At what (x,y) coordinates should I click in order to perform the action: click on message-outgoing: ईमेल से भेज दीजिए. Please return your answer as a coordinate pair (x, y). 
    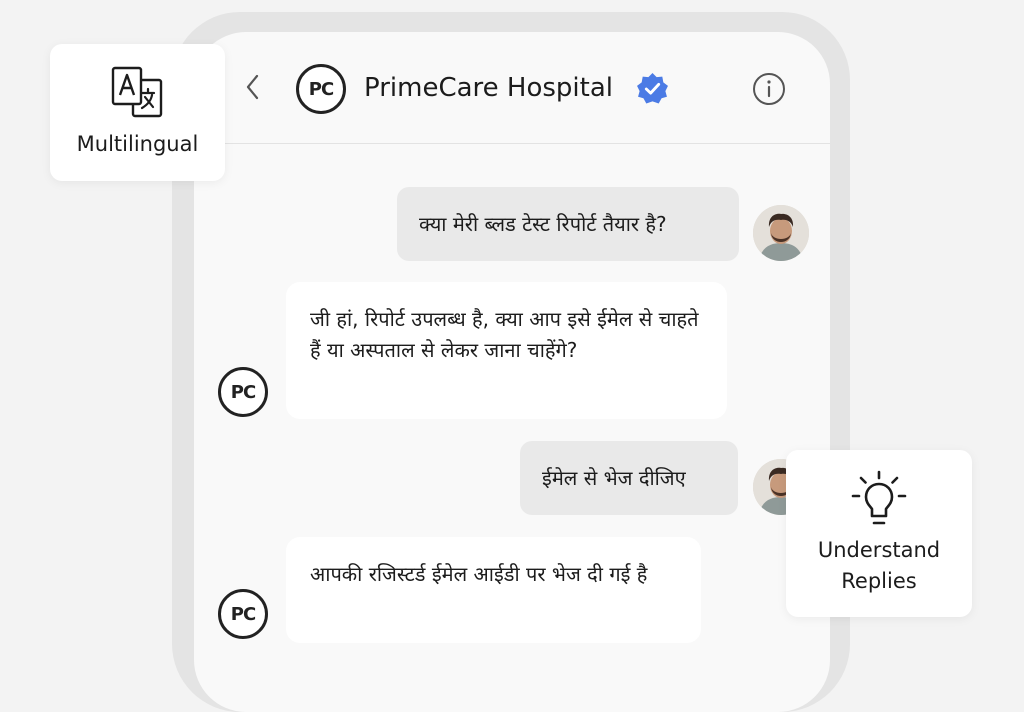
    Looking at the image, I should click on (629, 478).